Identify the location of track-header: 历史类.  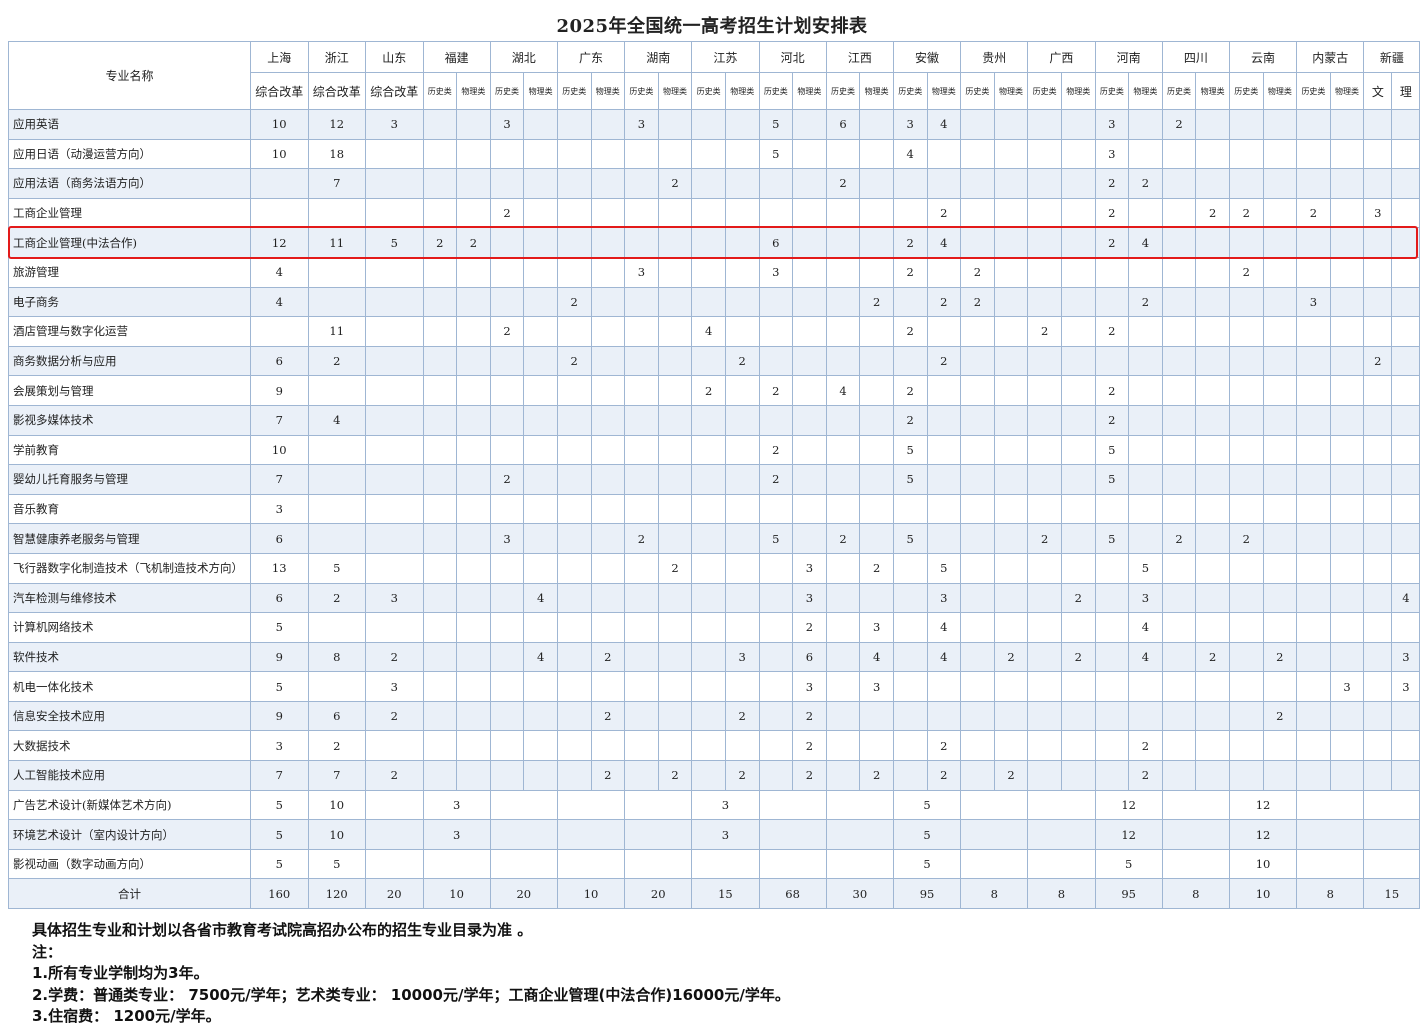
(440, 91).